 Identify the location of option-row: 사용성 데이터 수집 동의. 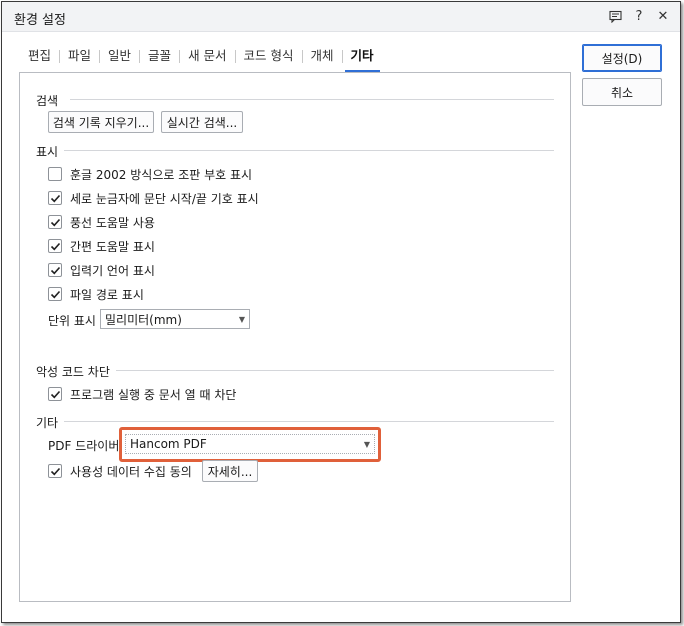
(120, 471).